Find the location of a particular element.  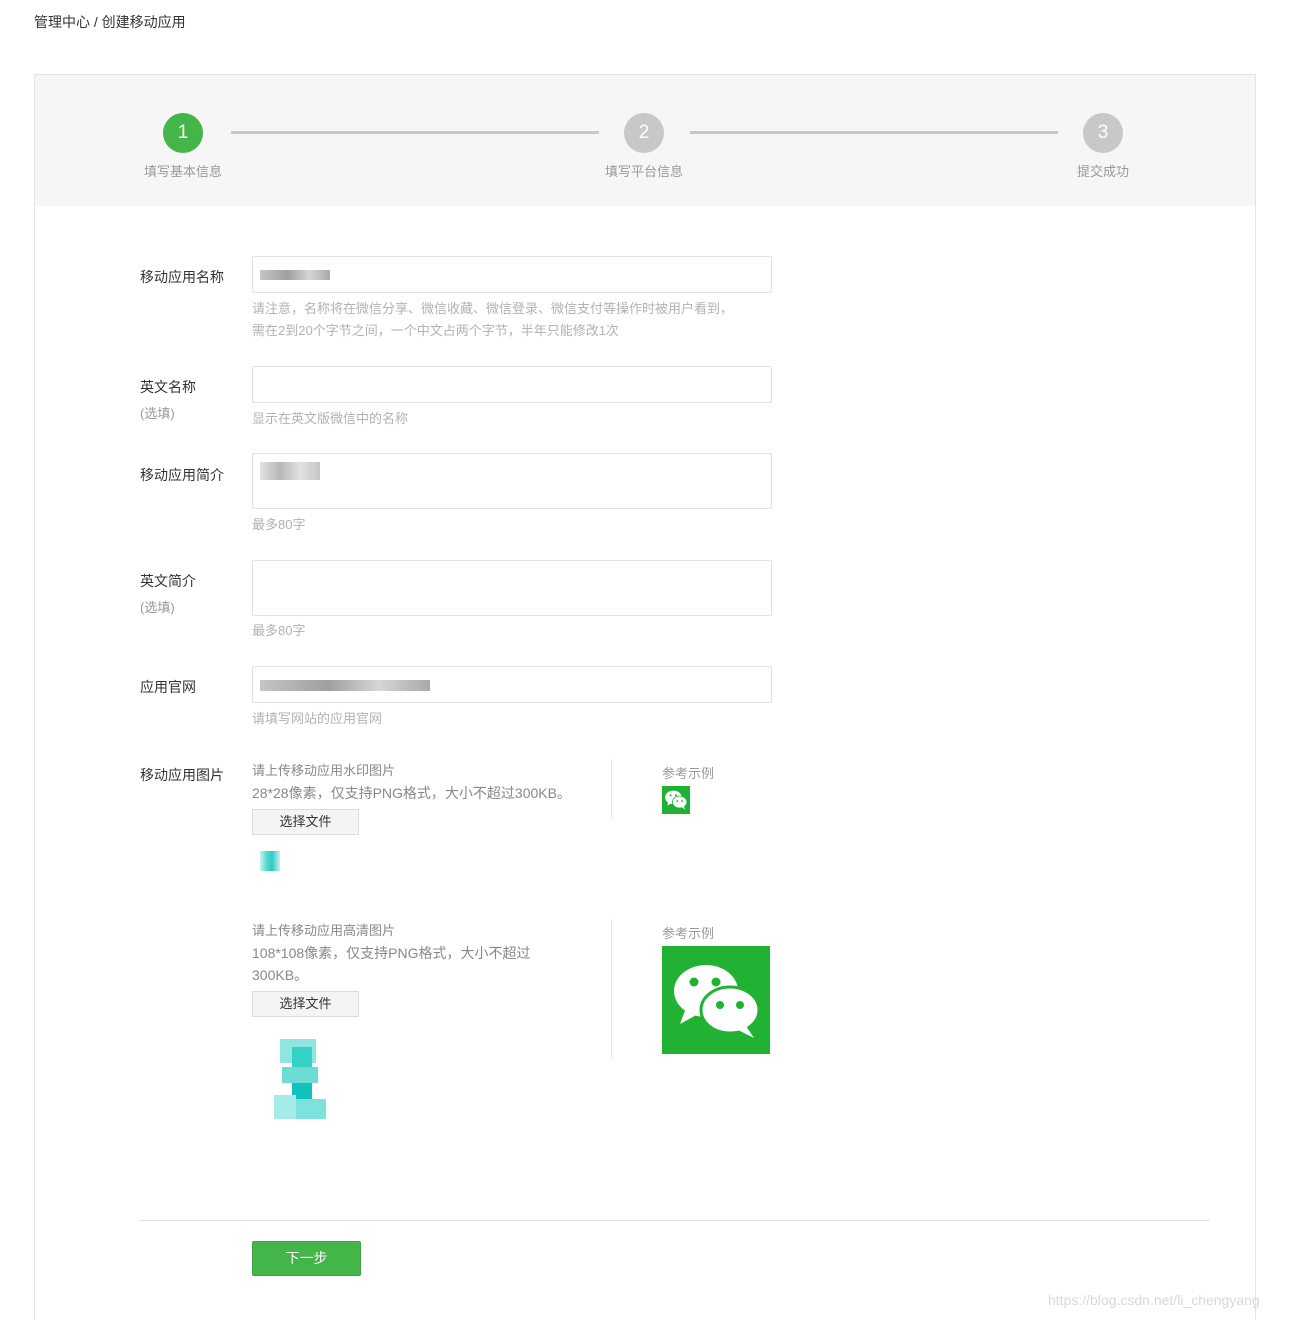

step-2-label: 填写平台信息 is located at coordinates (643, 171).